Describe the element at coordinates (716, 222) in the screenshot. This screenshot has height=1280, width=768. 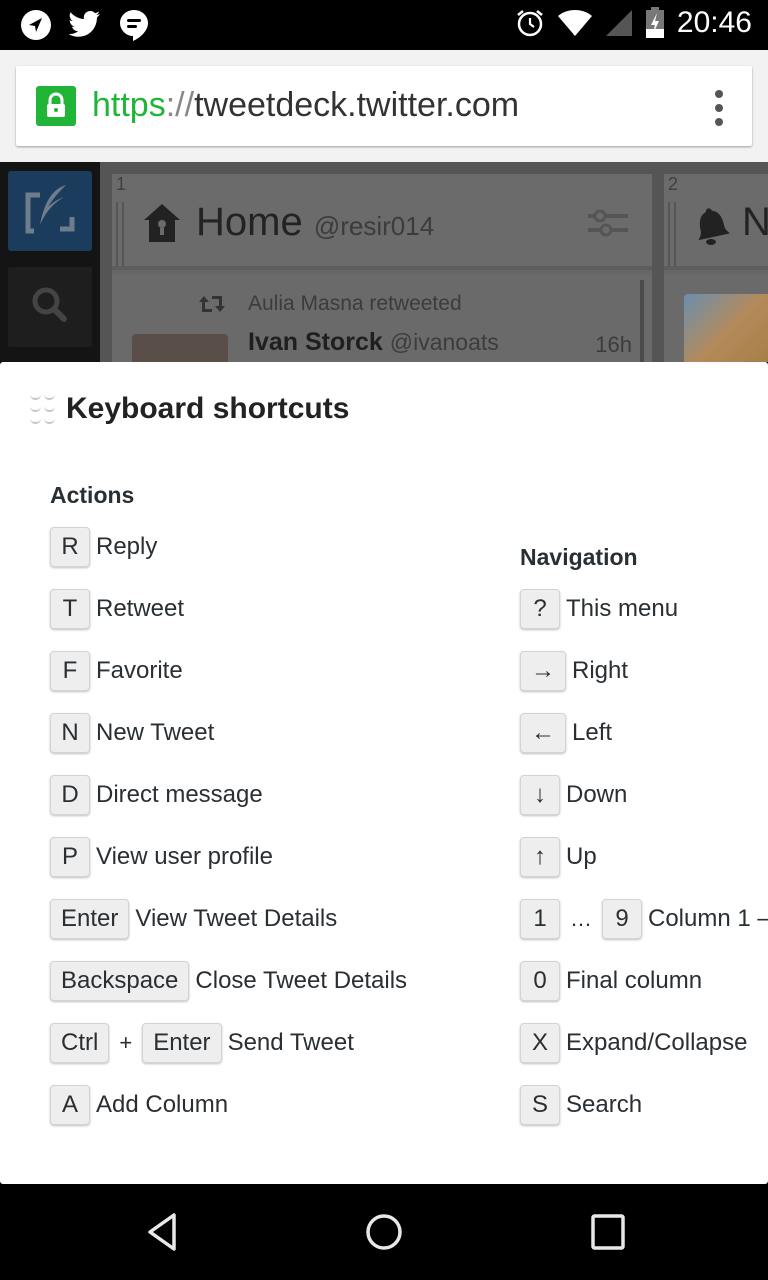
I see `column-header: 2 N` at that location.